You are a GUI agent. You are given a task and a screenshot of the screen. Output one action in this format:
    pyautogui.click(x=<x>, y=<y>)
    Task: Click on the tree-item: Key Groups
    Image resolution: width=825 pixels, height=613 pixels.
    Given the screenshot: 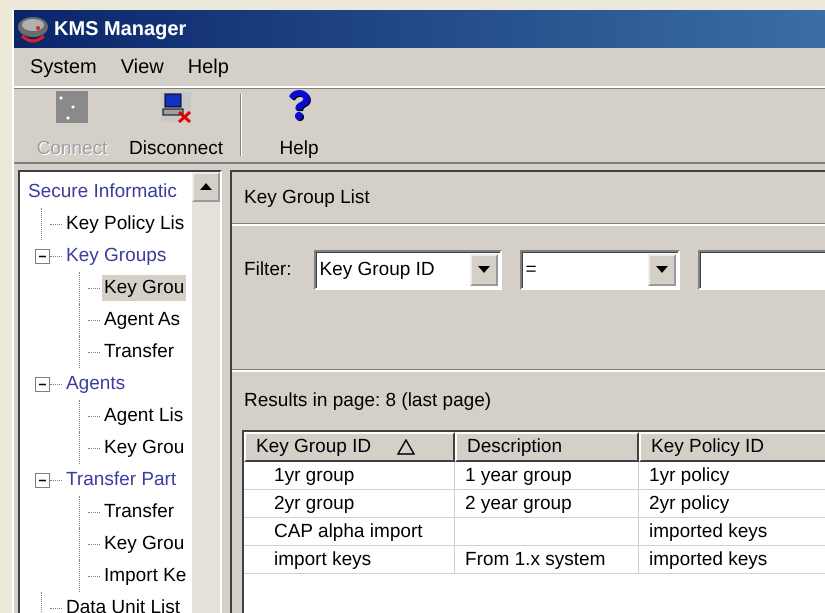 What is the action you would take?
    pyautogui.click(x=116, y=256)
    